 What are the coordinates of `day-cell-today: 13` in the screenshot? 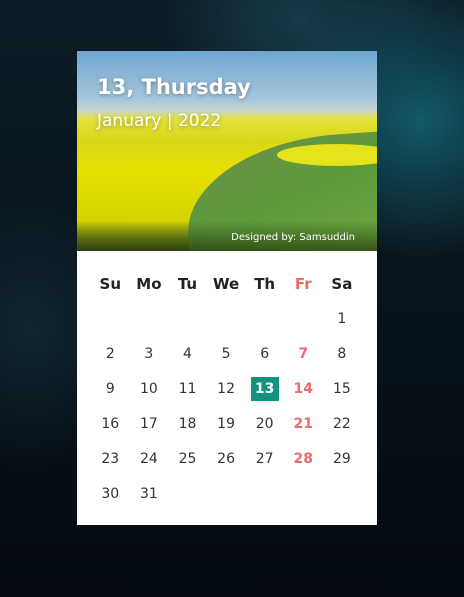 It's located at (264, 388).